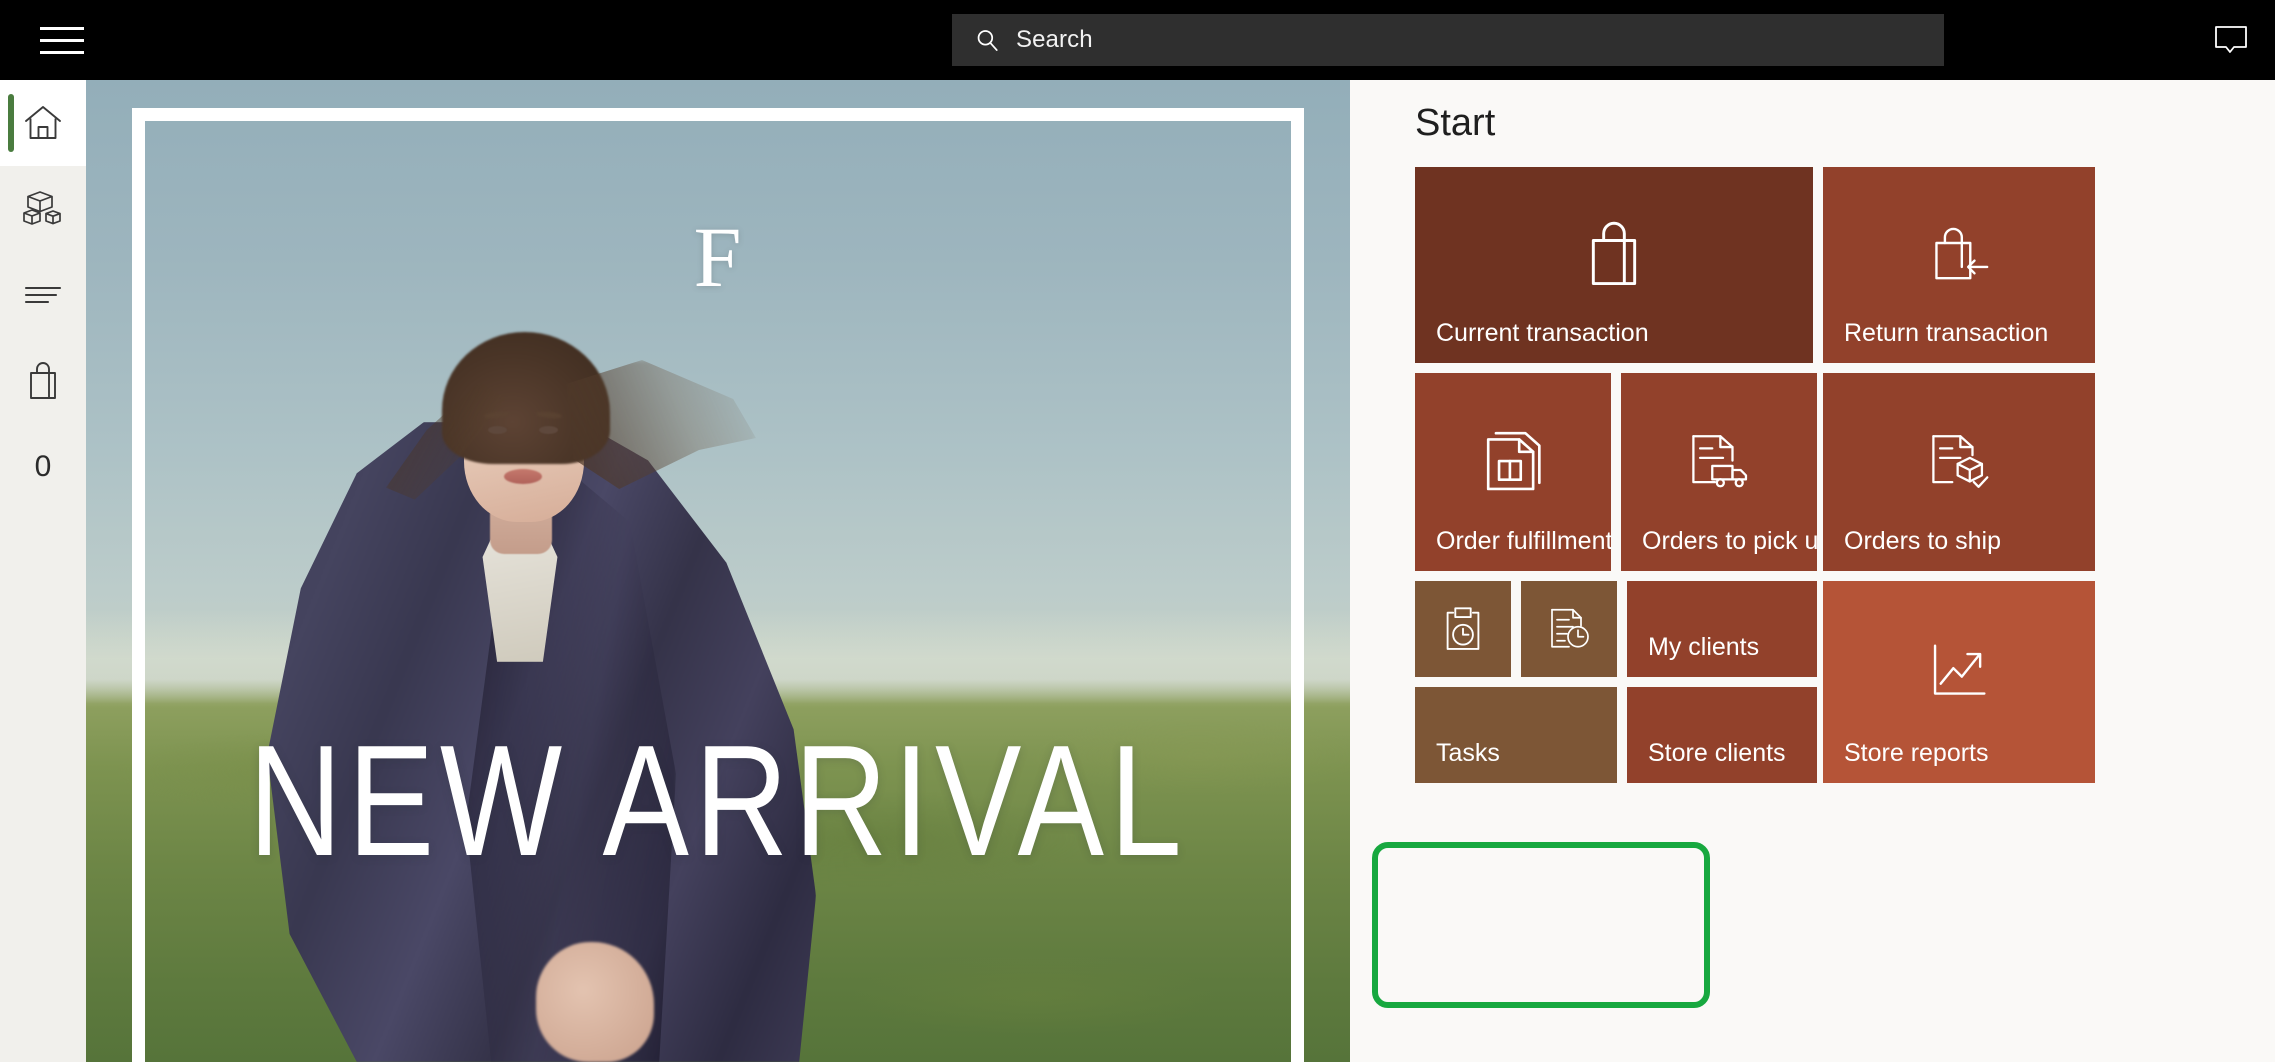 This screenshot has width=2275, height=1062. I want to click on sidebar-item-home, so click(43, 123).